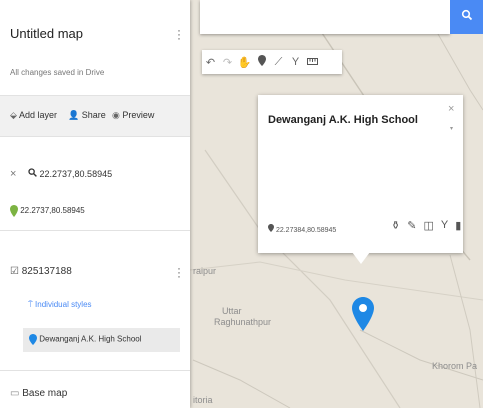  Describe the element at coordinates (74, 115) in the screenshot. I see `add-person-icon: 👤` at that location.